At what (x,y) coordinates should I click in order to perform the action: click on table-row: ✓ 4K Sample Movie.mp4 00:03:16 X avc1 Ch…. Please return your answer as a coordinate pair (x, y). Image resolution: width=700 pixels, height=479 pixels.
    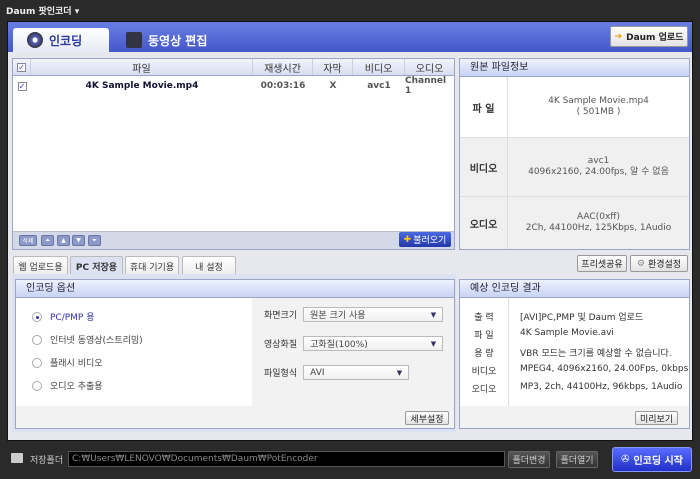
    Looking at the image, I should click on (233, 86).